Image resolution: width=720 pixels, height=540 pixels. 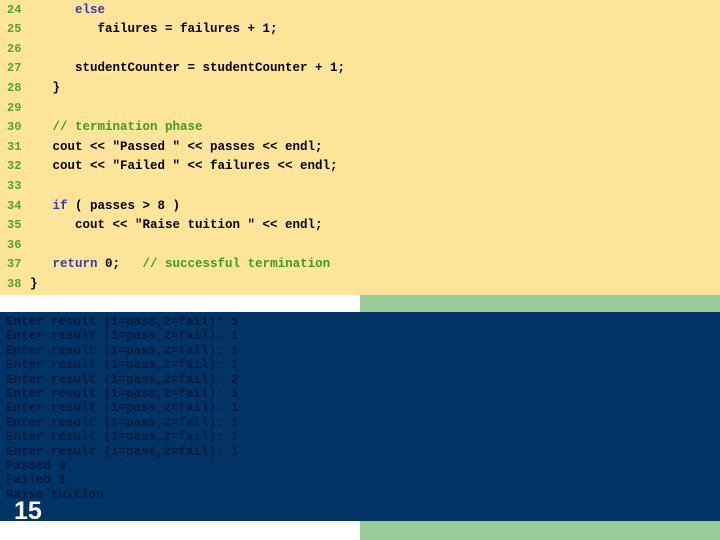 I want to click on code-text: cout << "Passed " << passes << endl;, so click(x=176, y=148).